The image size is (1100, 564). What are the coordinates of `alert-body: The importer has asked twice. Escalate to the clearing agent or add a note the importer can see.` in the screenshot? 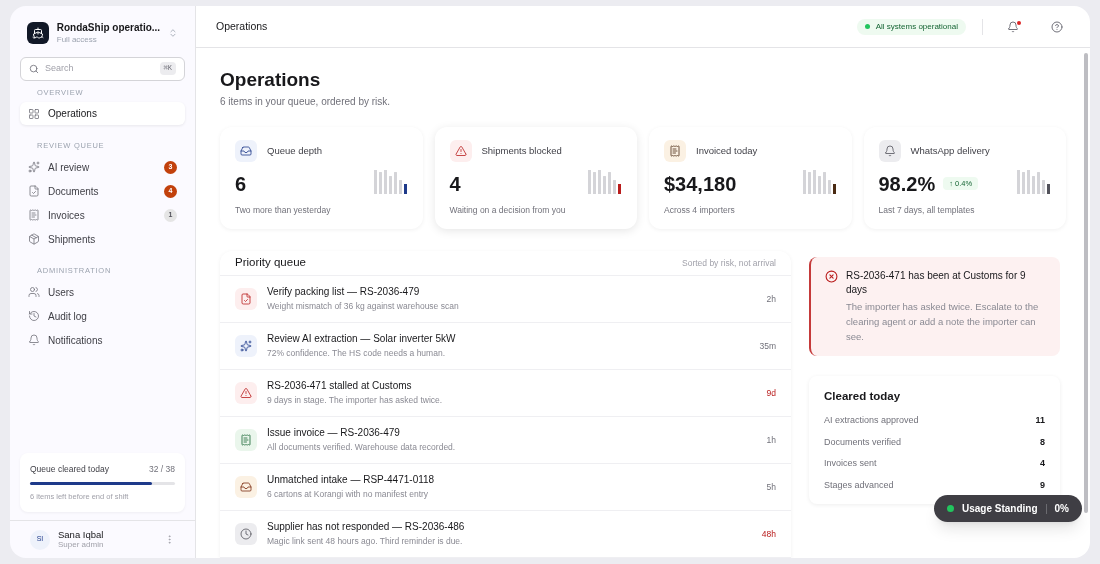 It's located at (943, 321).